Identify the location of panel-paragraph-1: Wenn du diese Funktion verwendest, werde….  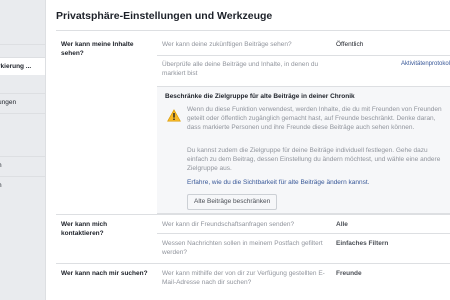
(314, 118).